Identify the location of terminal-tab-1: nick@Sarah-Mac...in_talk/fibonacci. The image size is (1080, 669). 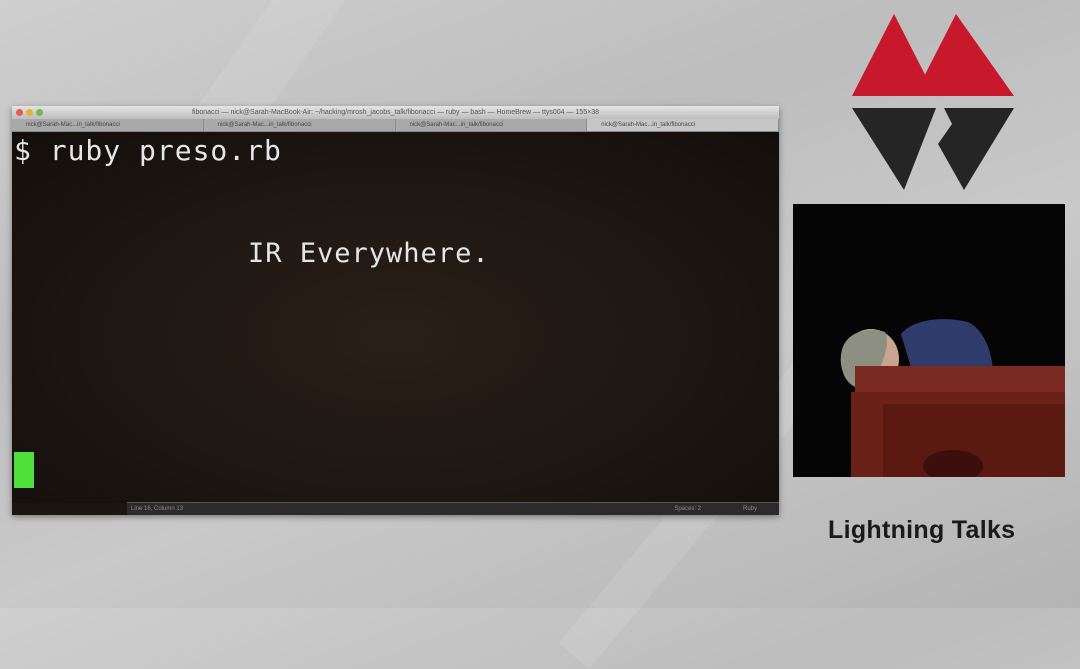
(108, 125).